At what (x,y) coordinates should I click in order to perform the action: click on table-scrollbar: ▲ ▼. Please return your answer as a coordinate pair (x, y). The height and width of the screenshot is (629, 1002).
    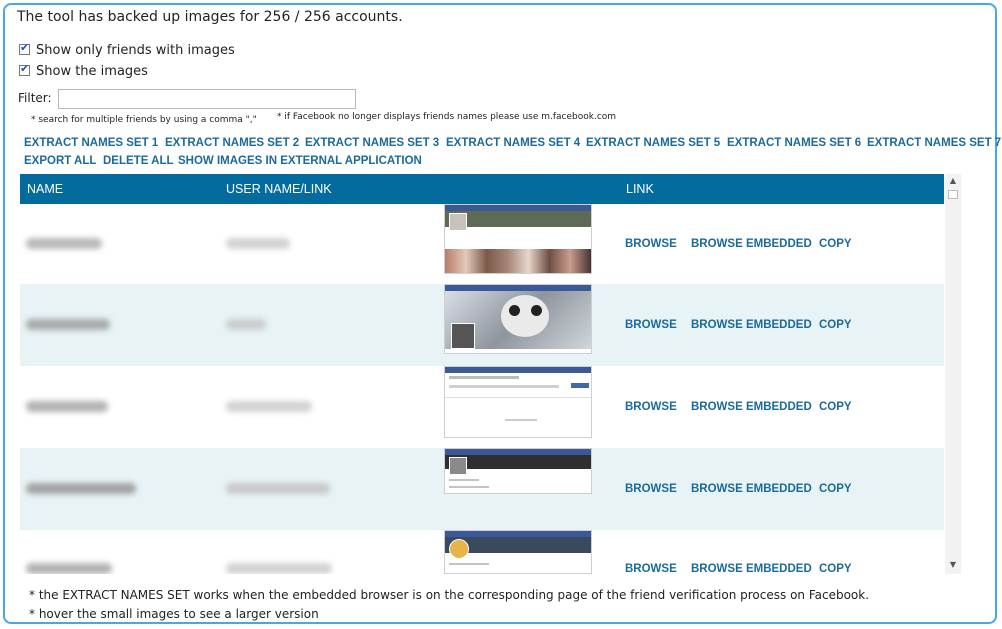
    Looking at the image, I should click on (953, 374).